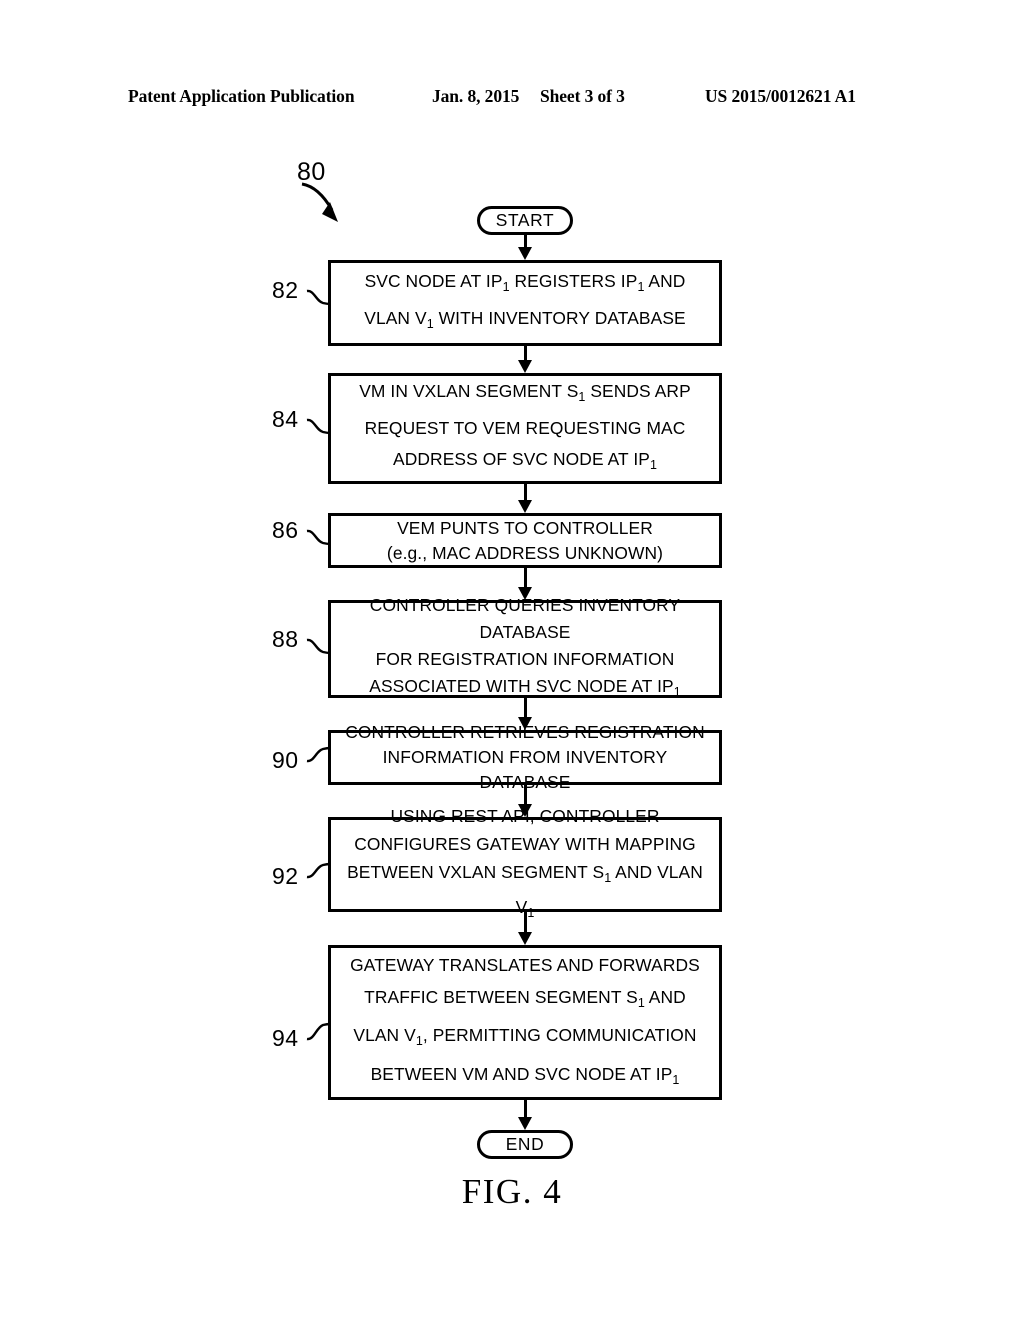 This screenshot has width=1024, height=1320. Describe the element at coordinates (285, 530) in the screenshot. I see `step-ref-86: 86` at that location.